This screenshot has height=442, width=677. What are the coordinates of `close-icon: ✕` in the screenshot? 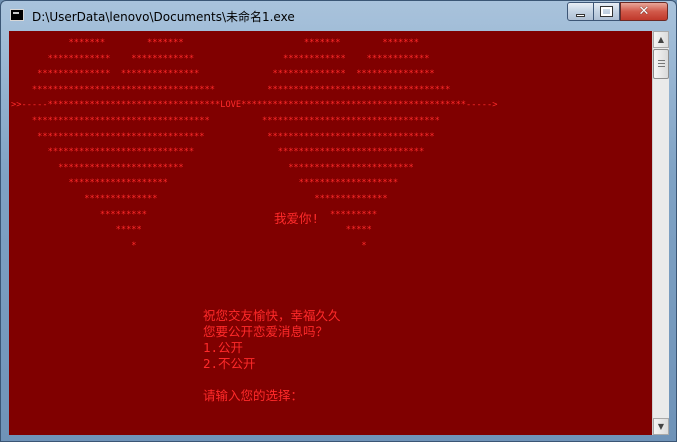 It's located at (644, 11).